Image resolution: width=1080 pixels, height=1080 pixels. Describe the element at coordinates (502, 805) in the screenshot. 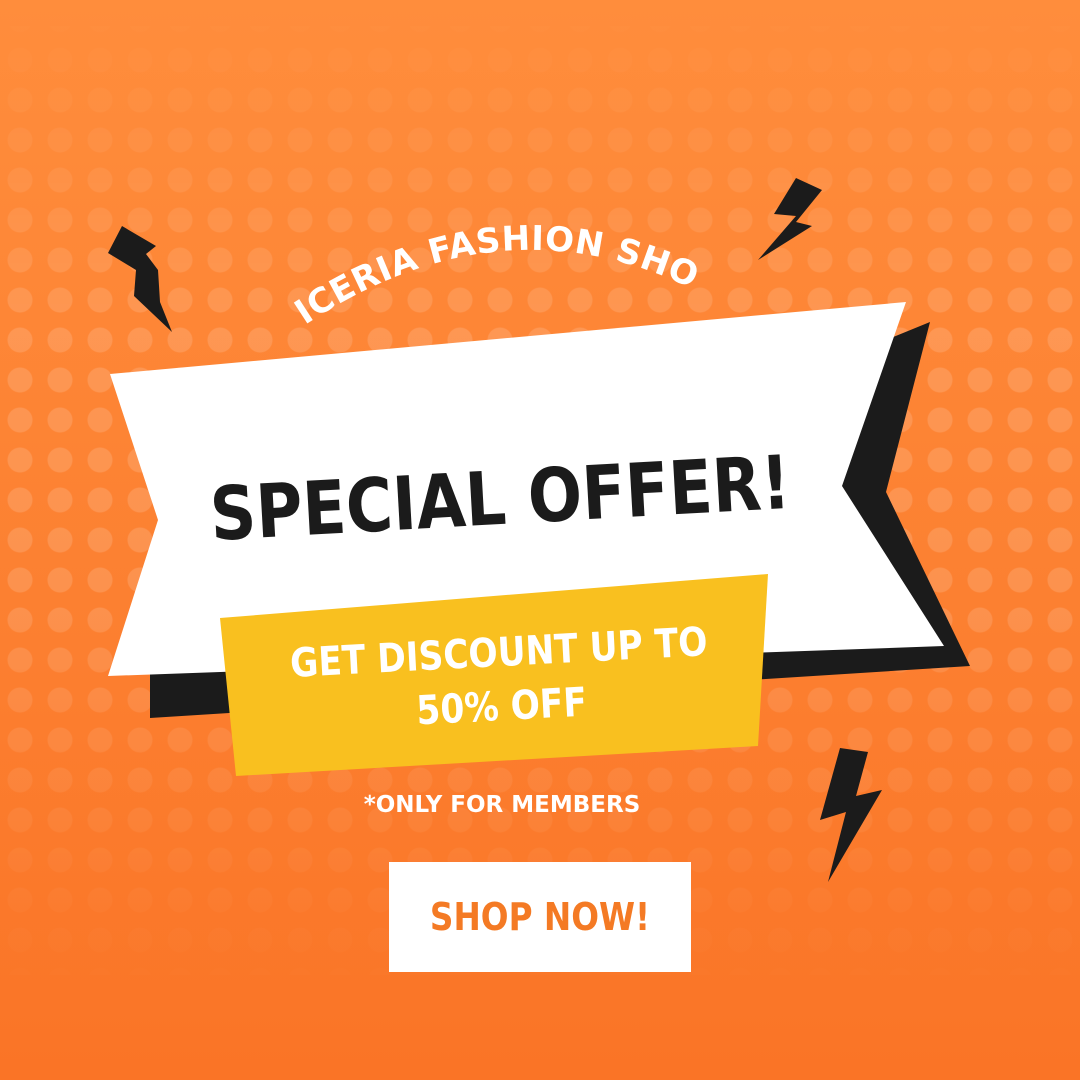

I see `members-note: *ONLY FOR MEMBERS` at that location.